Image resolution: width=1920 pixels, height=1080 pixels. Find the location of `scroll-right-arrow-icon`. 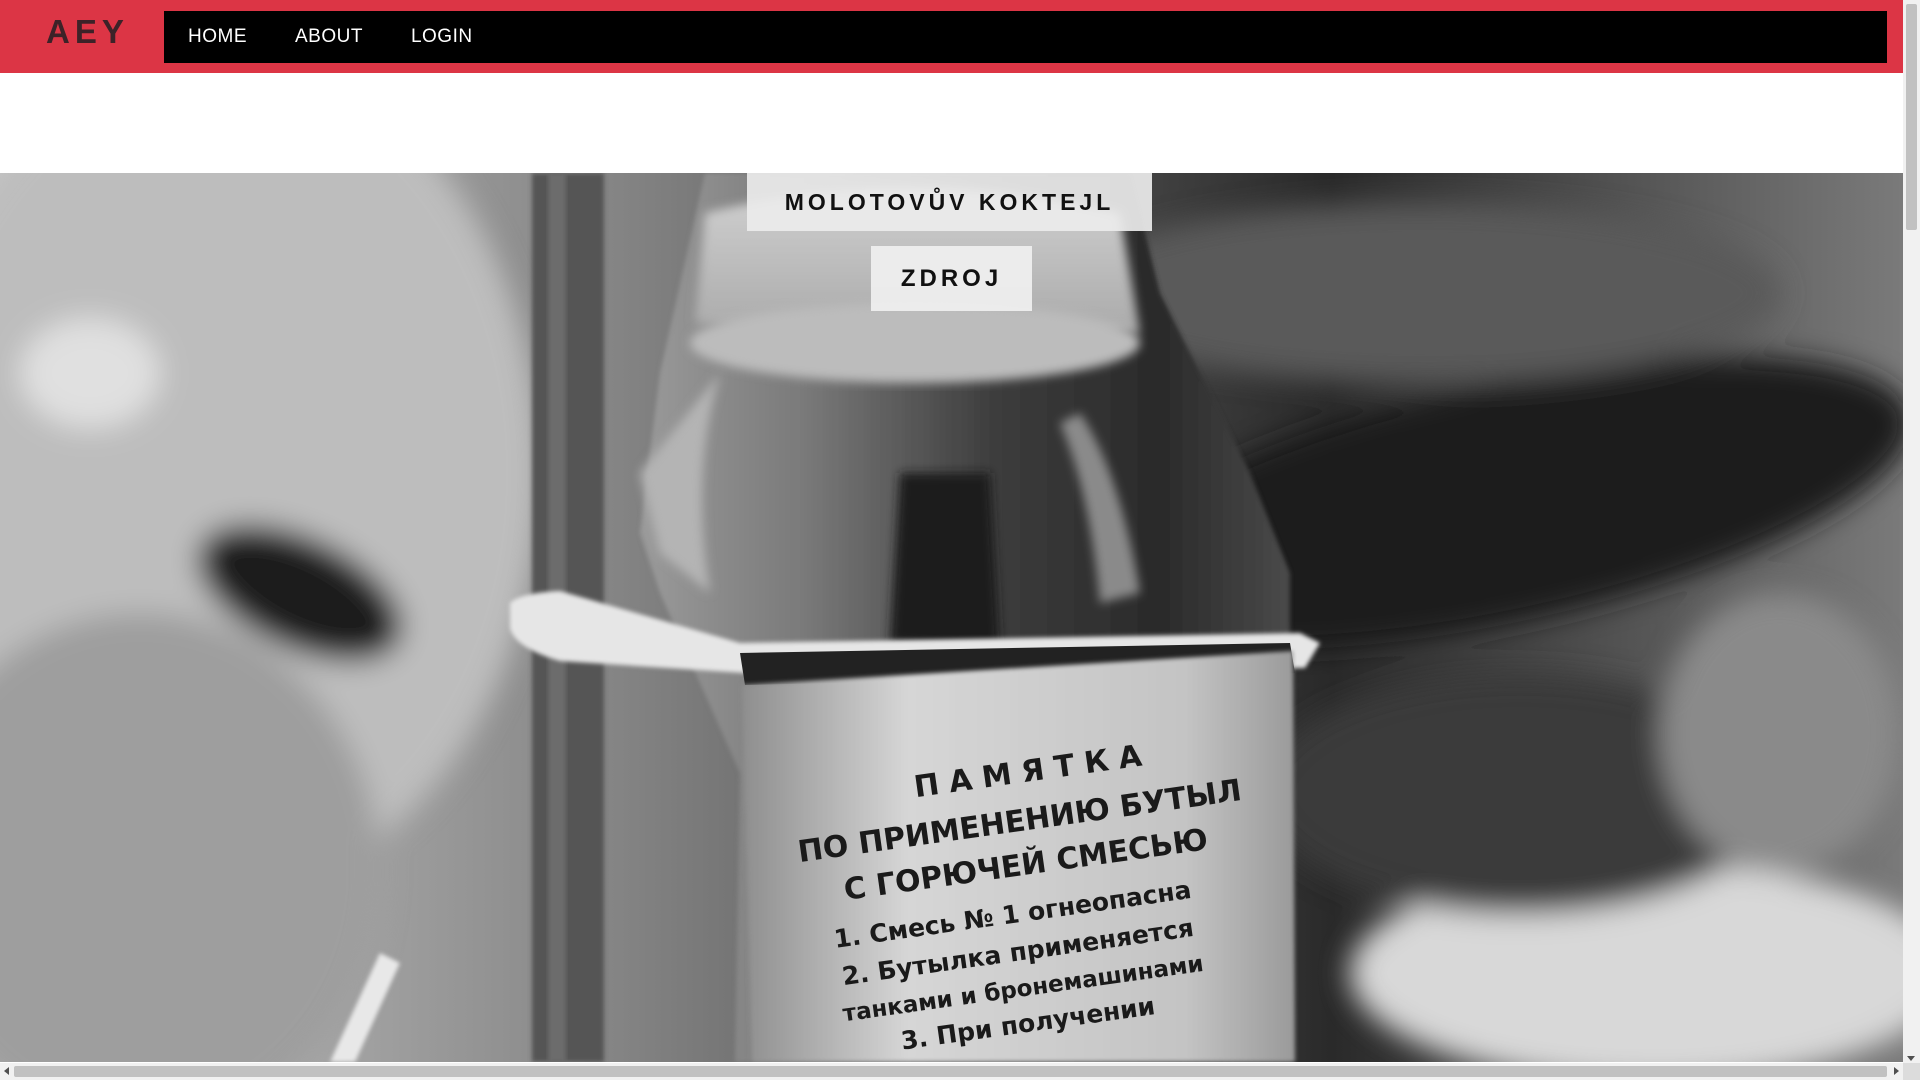

scroll-right-arrow-icon is located at coordinates (1896, 1071).